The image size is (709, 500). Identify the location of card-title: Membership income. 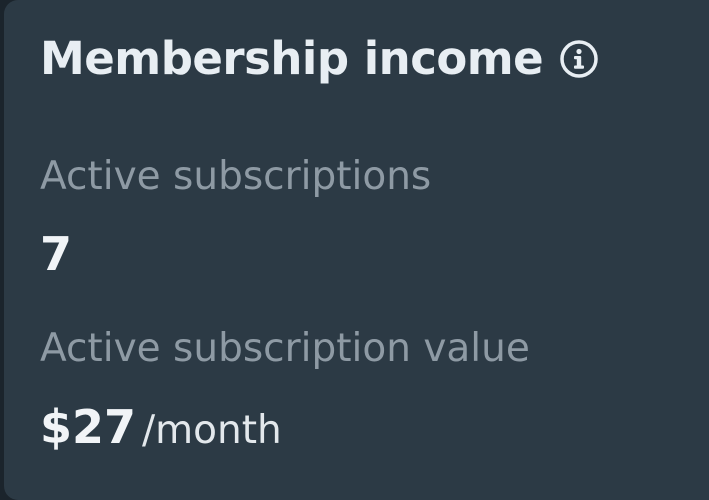
(292, 58).